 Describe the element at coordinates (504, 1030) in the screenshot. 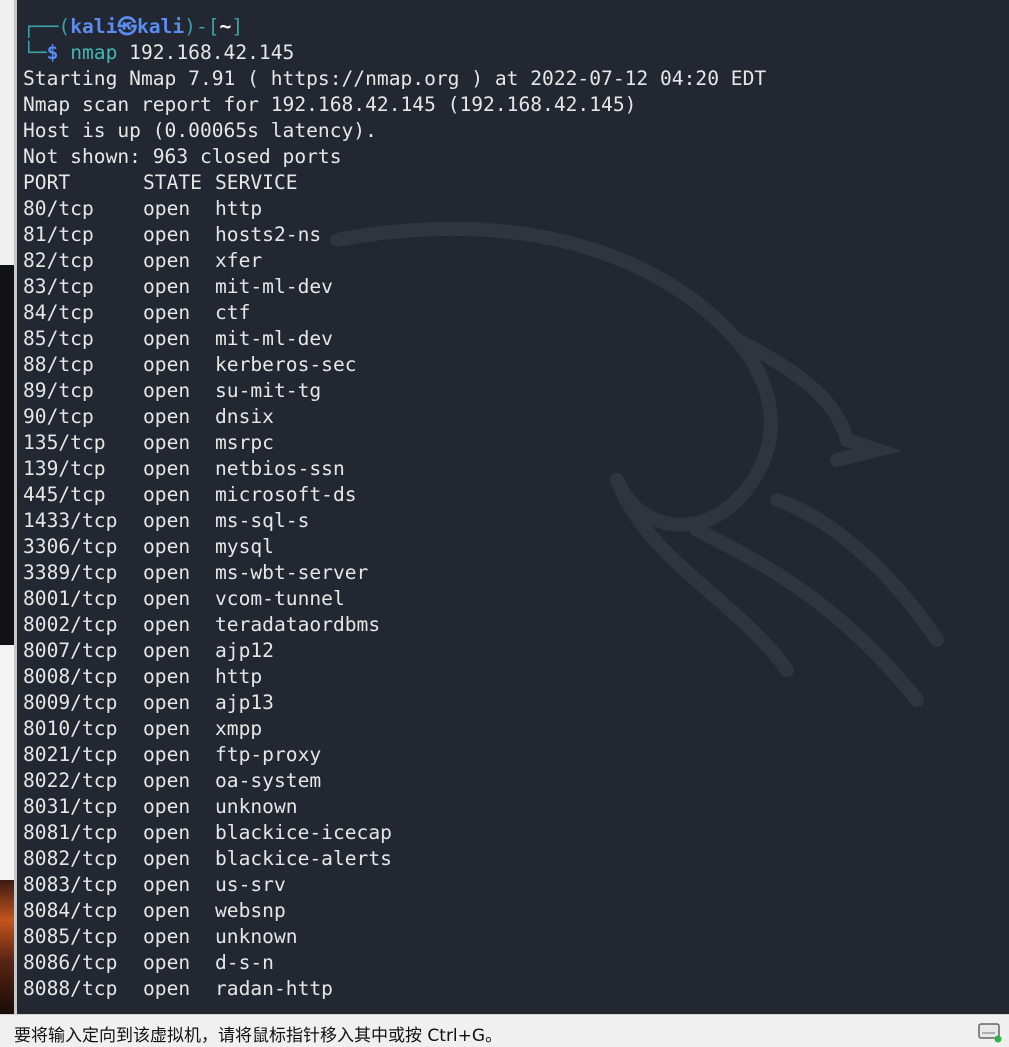

I see `vm-statusbar: 要将输入定向到该虚拟机，请将鼠标指针移入其中或按 Ctrl+G。` at that location.